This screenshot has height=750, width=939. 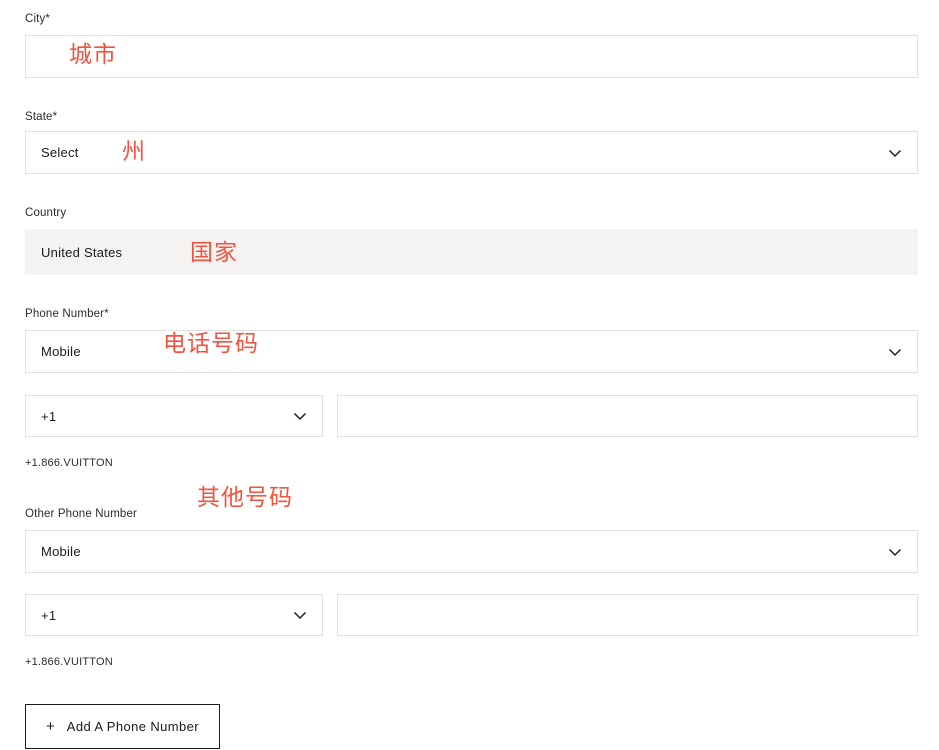 What do you see at coordinates (245, 498) in the screenshot?
I see `other-phone-number-annotation: 其他号码` at bounding box center [245, 498].